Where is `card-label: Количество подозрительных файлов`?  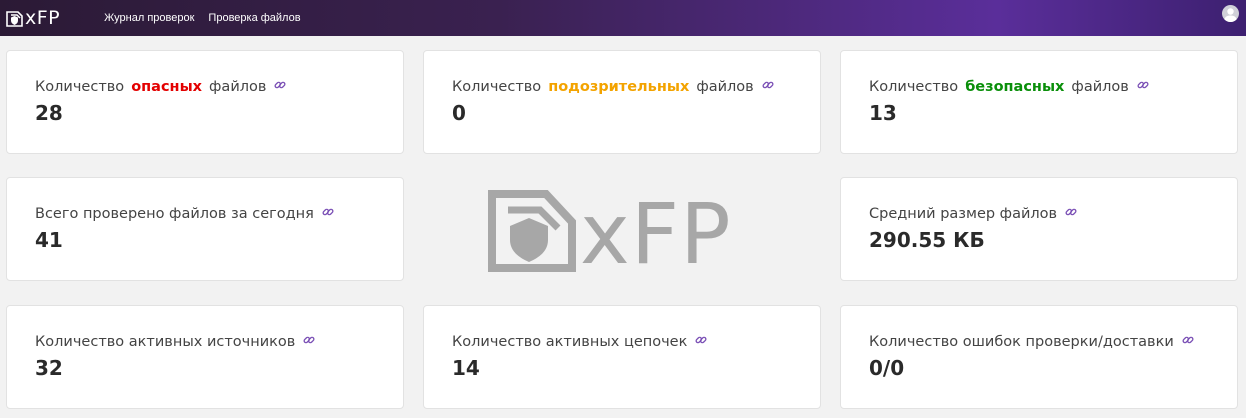 card-label: Количество подозрительных файлов is located at coordinates (613, 87).